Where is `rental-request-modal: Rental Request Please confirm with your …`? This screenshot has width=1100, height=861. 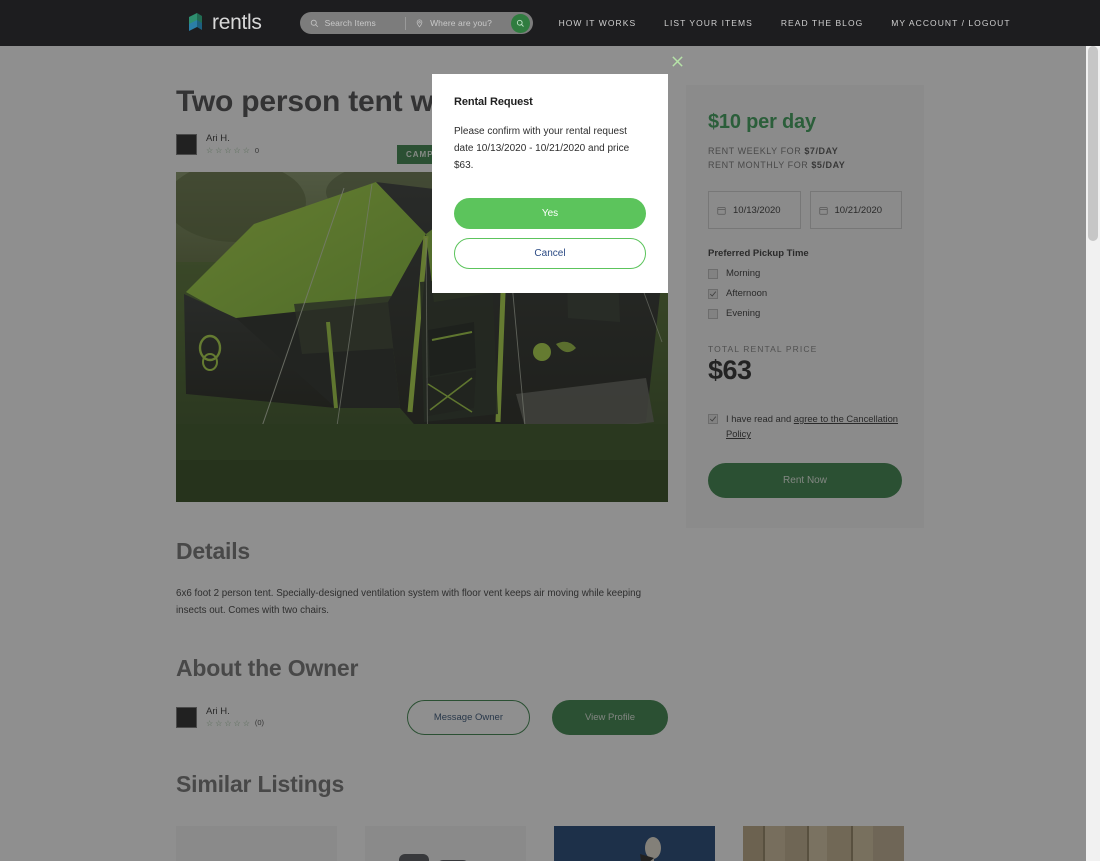
rental-request-modal: Rental Request Please confirm with your … is located at coordinates (550, 183).